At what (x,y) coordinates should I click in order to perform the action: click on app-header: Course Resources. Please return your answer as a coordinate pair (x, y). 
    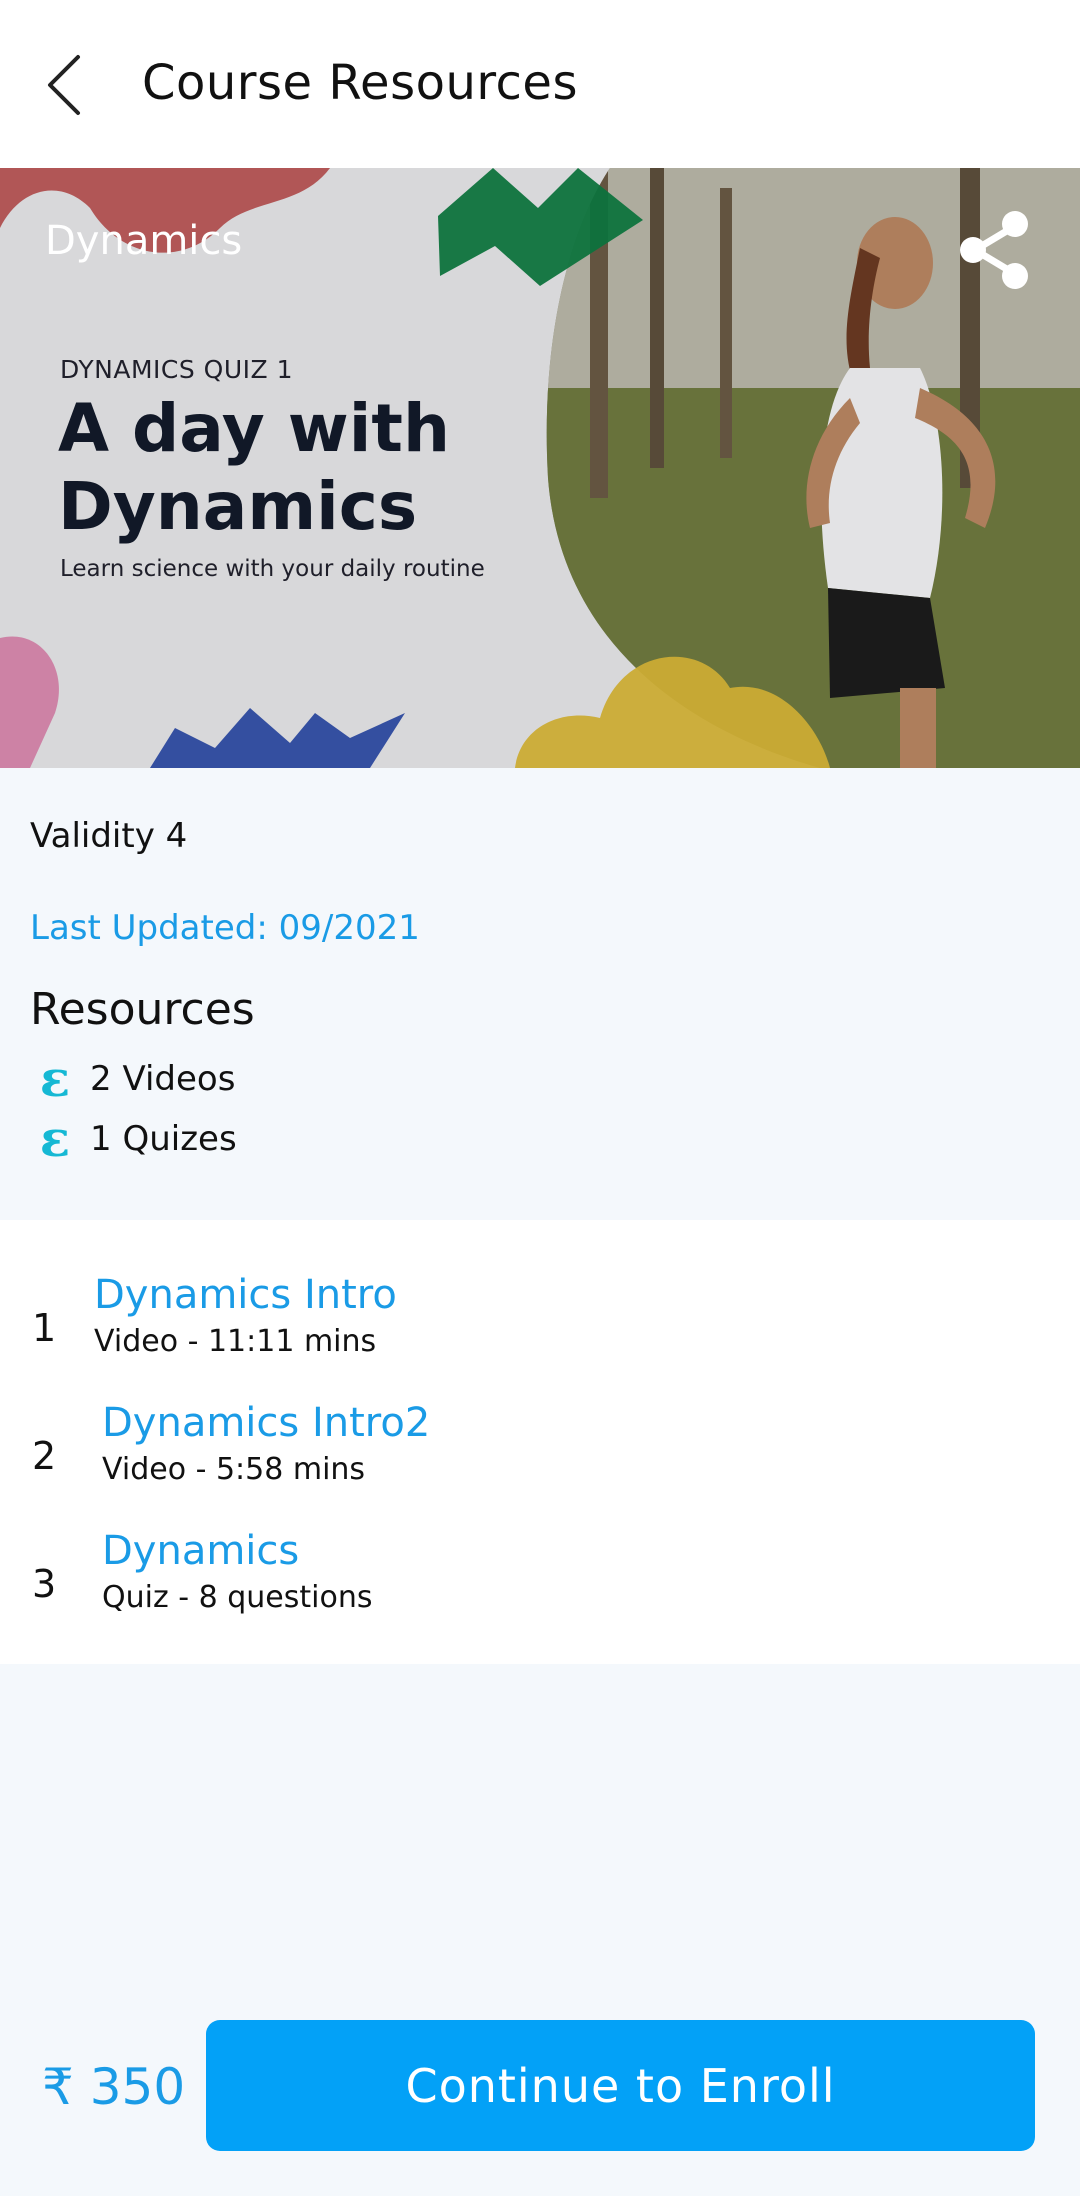
    Looking at the image, I should click on (540, 84).